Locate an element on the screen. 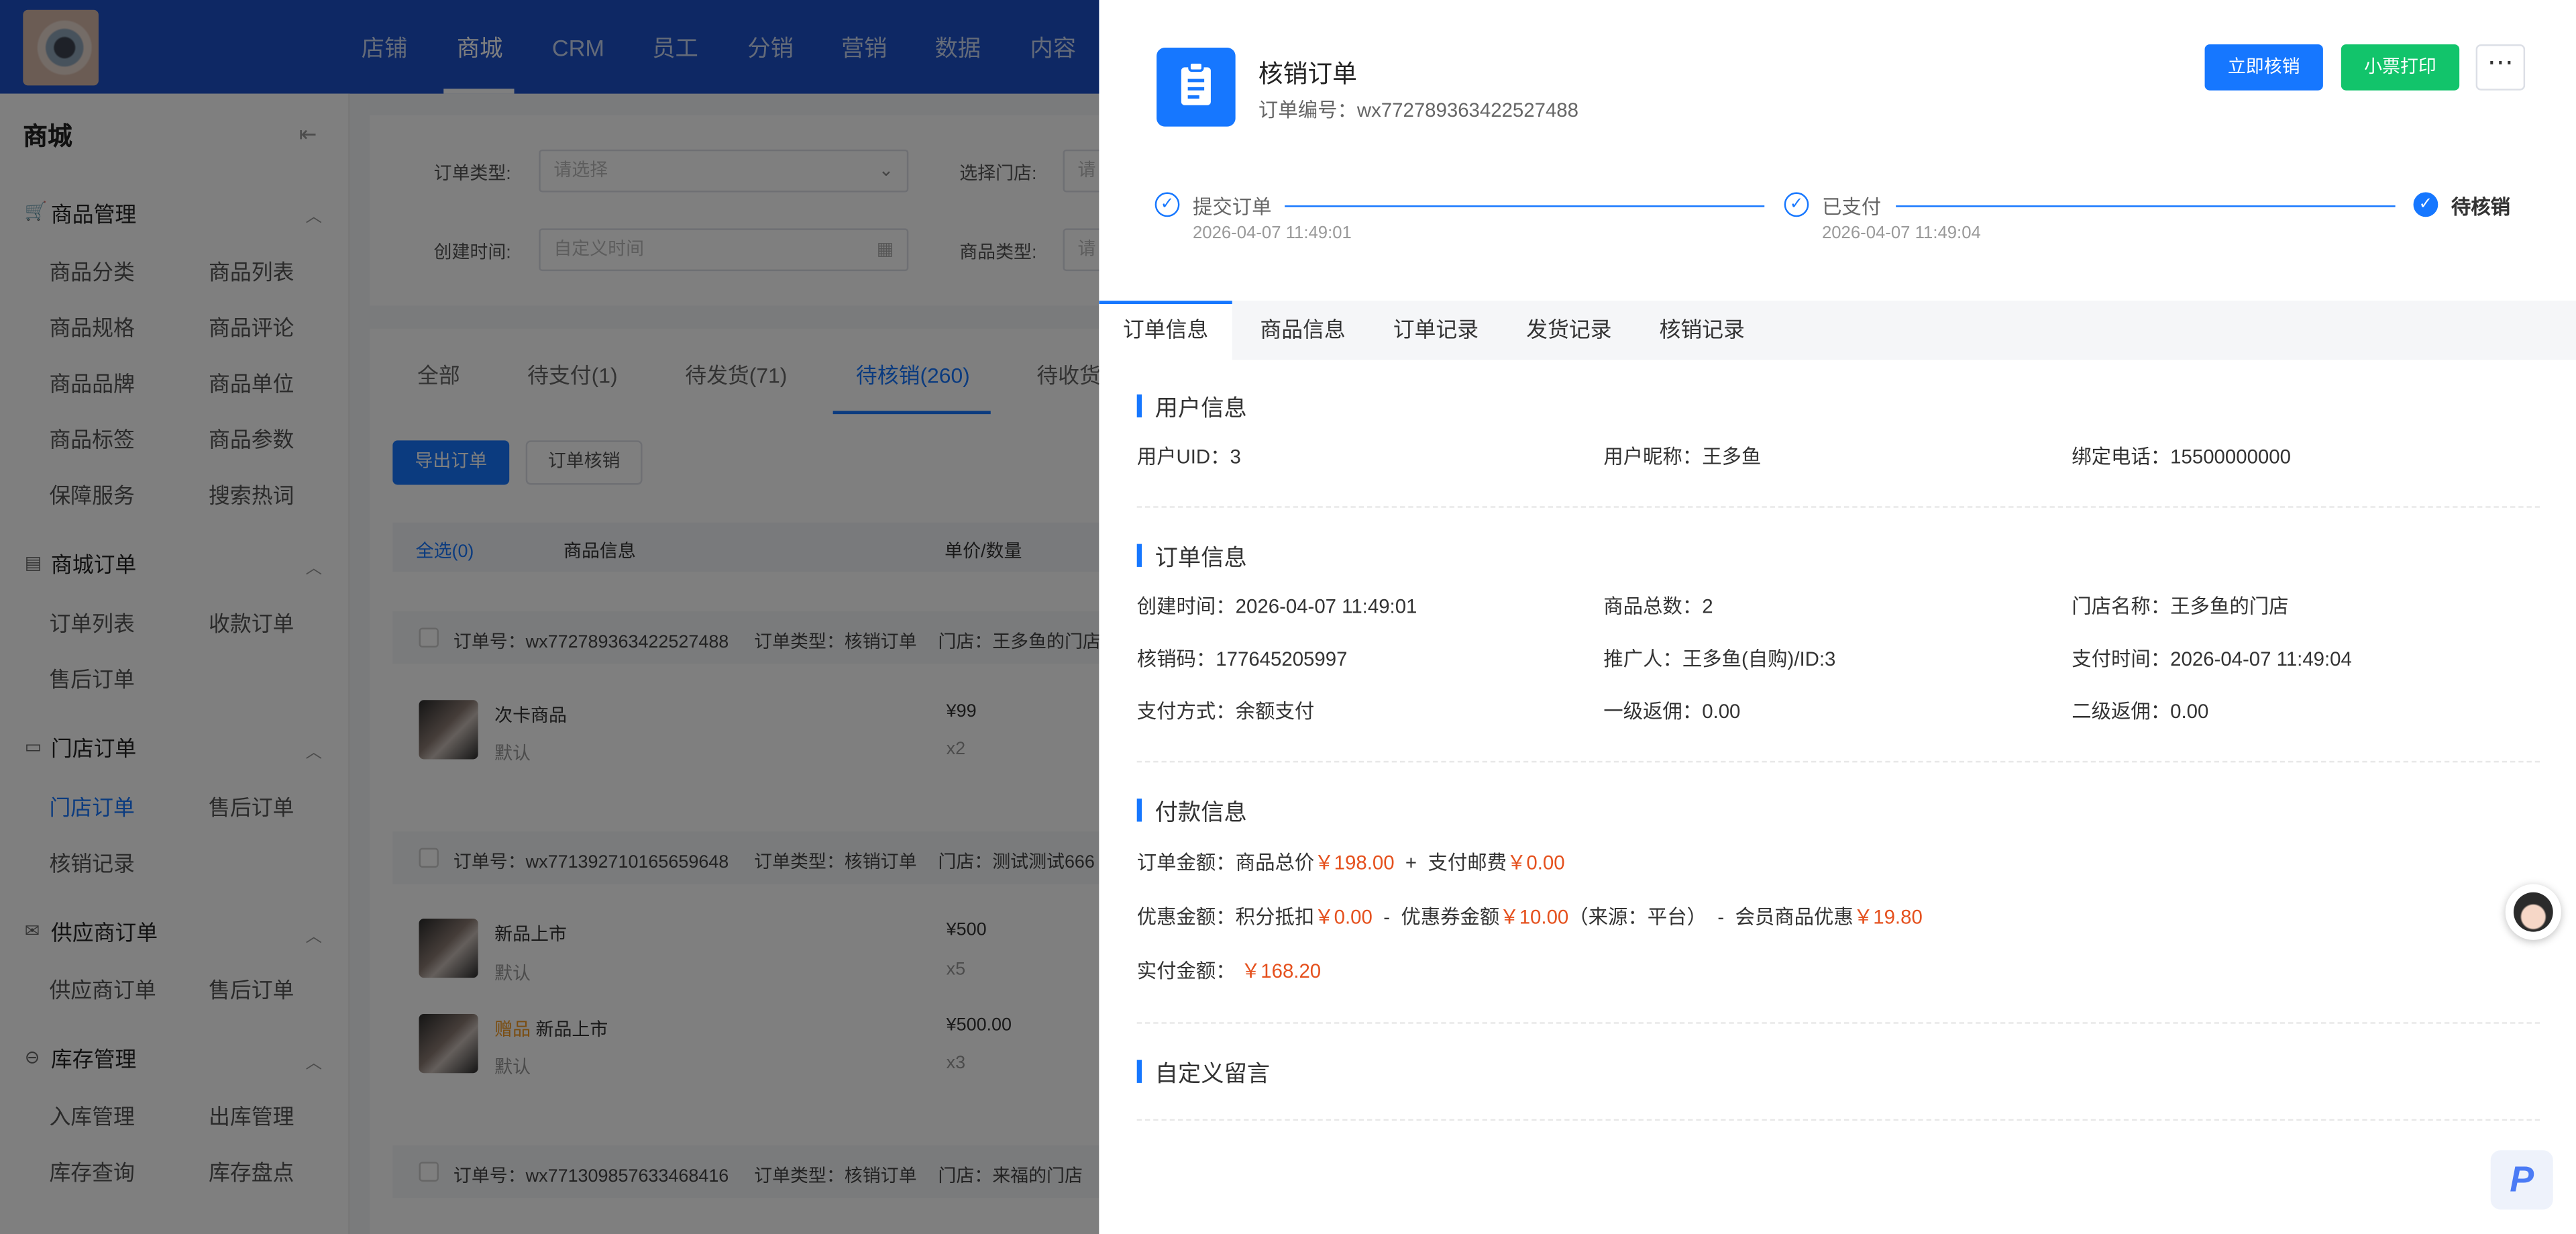 The height and width of the screenshot is (1234, 2576). field-label: 用户昵称： is located at coordinates (1653, 456).